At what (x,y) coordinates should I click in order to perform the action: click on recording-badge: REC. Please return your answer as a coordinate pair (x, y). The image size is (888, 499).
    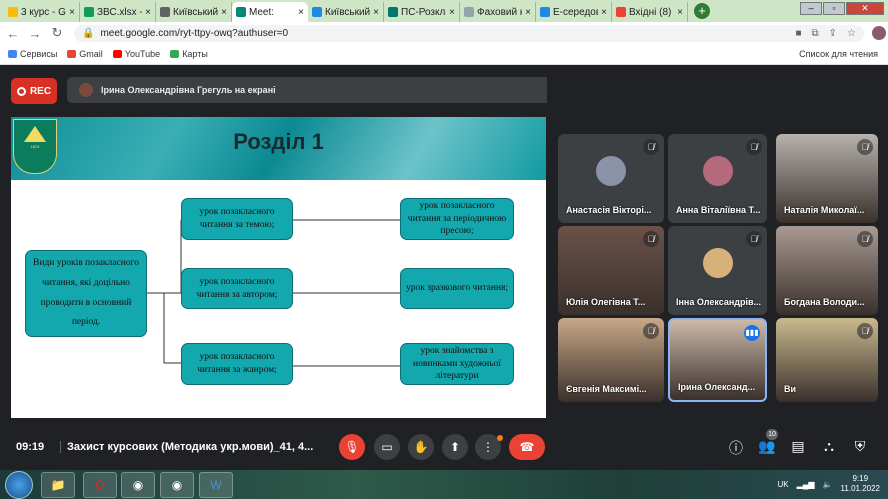
    Looking at the image, I should click on (34, 91).